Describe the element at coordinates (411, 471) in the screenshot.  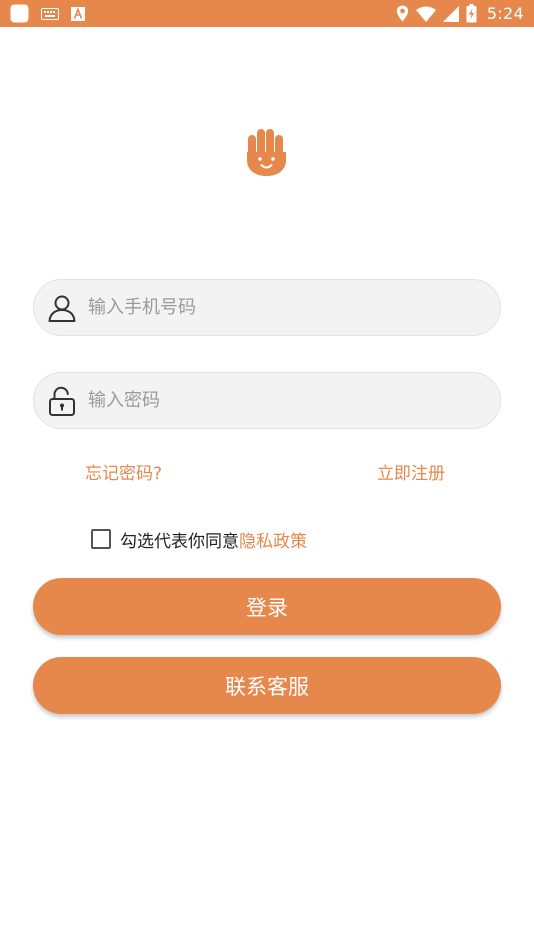
I see `register-link: 立即注册` at that location.